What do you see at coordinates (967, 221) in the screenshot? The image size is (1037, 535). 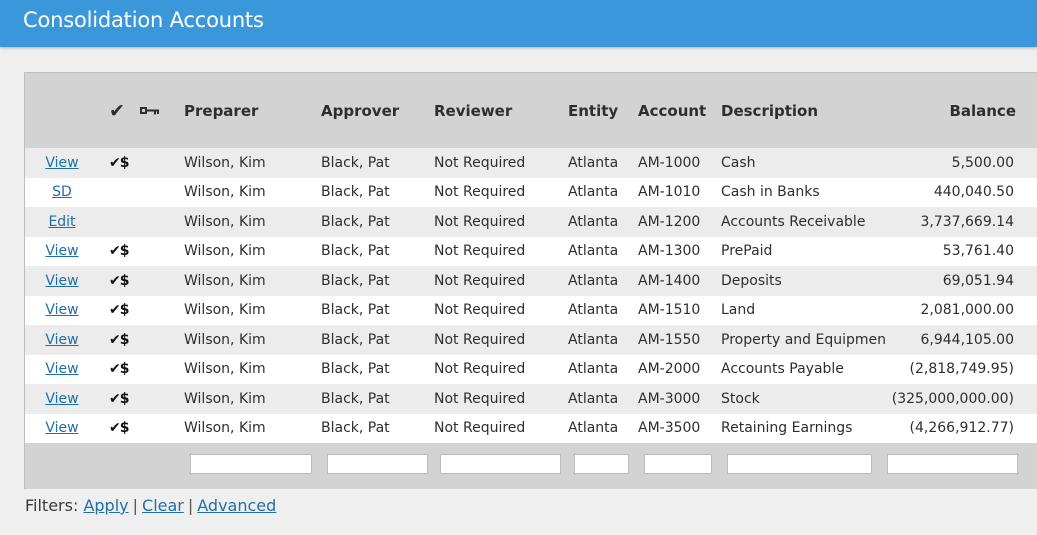 I see `row-balance: 3,737,669.14` at bounding box center [967, 221].